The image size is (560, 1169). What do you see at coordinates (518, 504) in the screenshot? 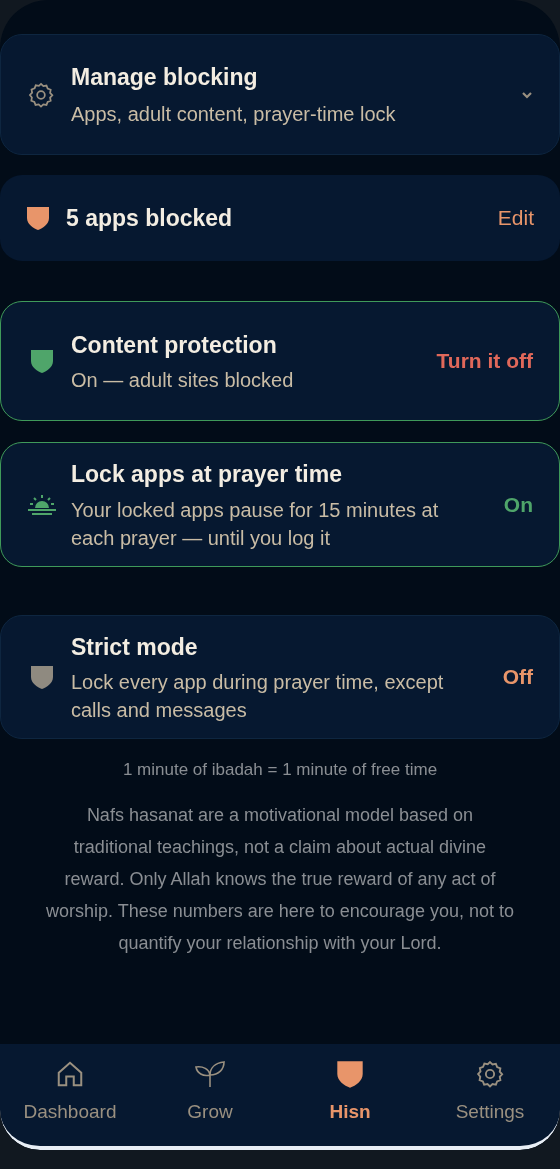
I see `toggle-button: On` at bounding box center [518, 504].